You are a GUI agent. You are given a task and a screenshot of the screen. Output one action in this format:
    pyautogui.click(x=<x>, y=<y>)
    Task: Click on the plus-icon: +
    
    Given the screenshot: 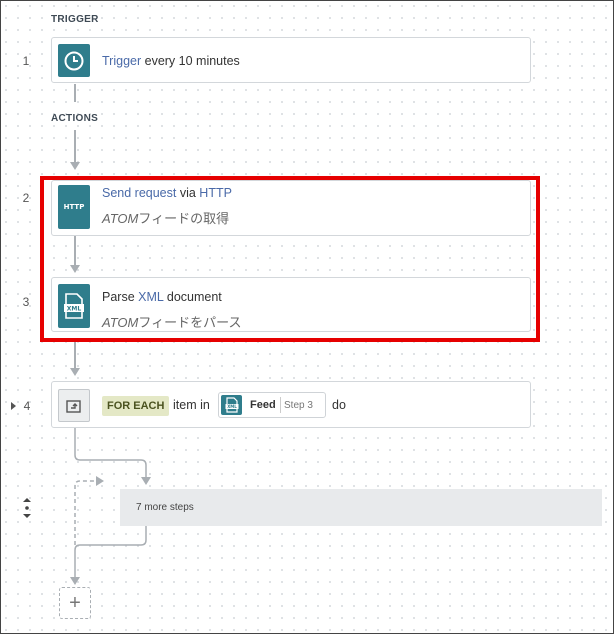 What is the action you would take?
    pyautogui.click(x=75, y=602)
    